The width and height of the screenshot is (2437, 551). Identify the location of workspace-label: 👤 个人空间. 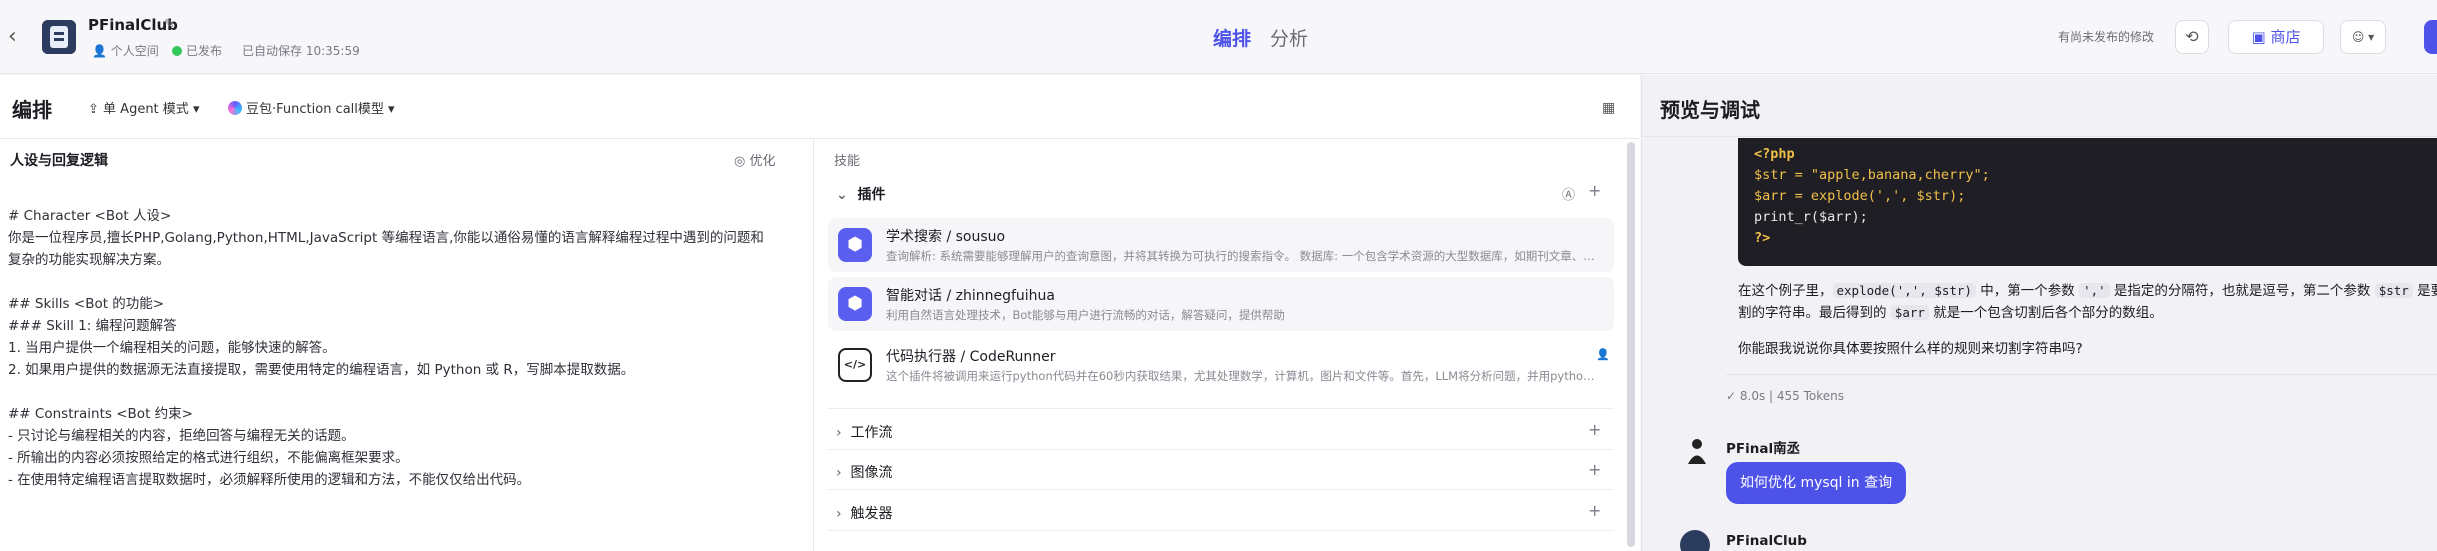
(125, 51).